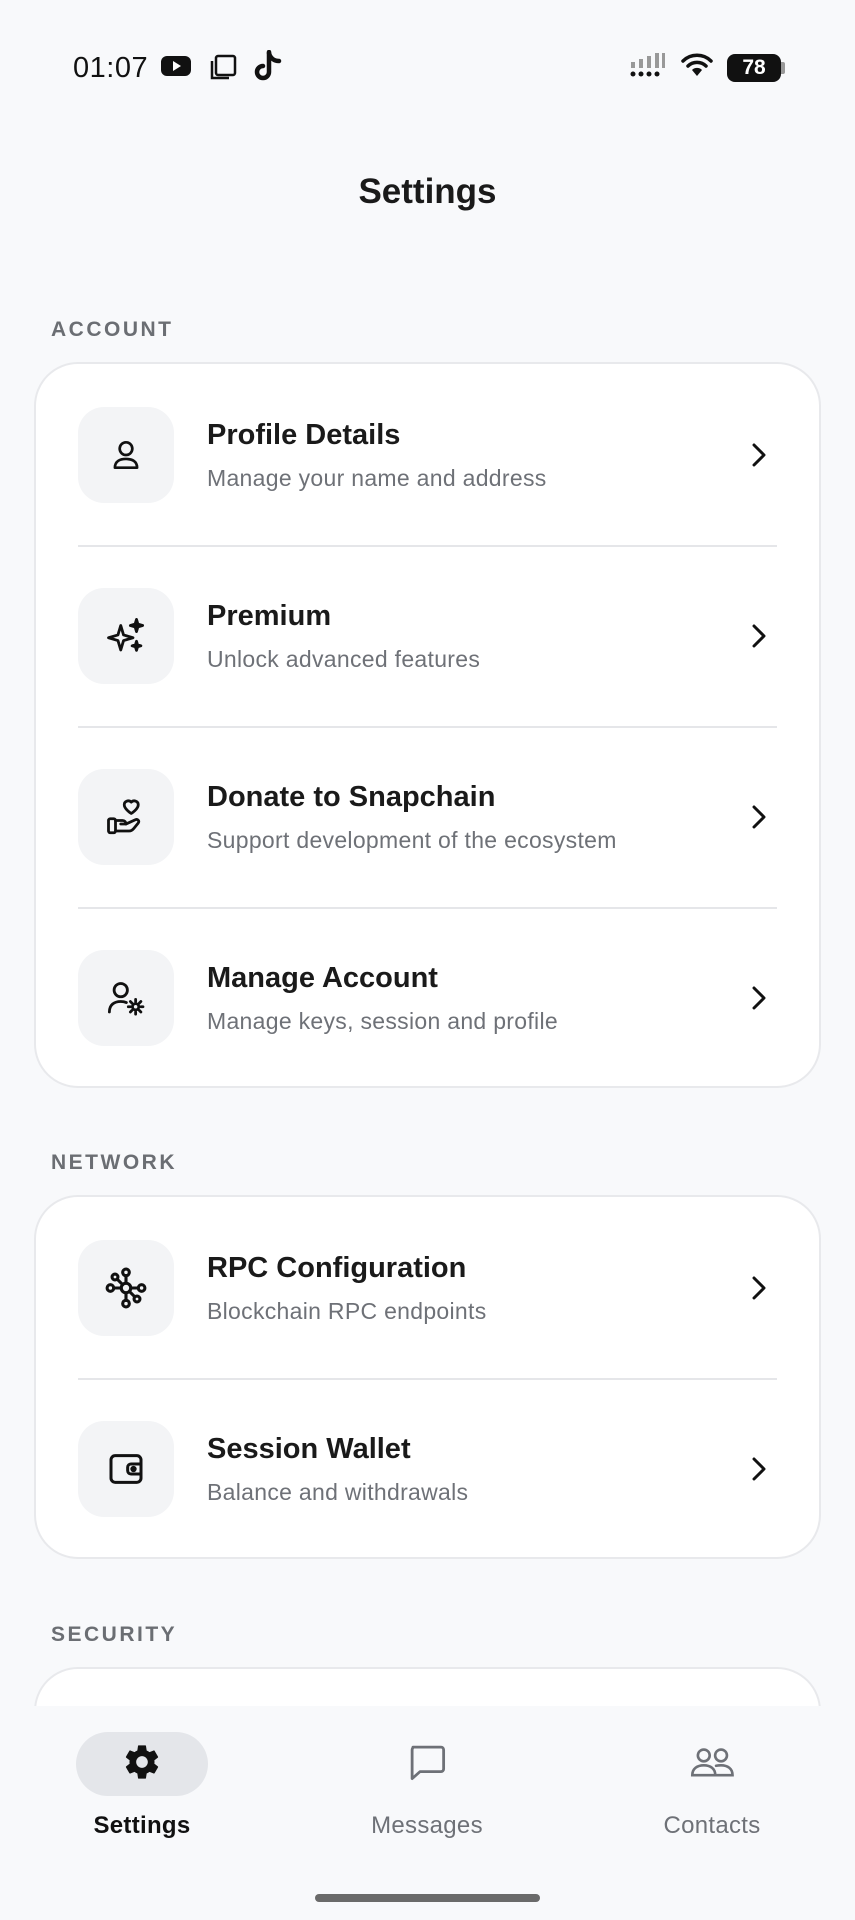 This screenshot has height=1920, width=855. What do you see at coordinates (223, 69) in the screenshot?
I see `screen-icon` at bounding box center [223, 69].